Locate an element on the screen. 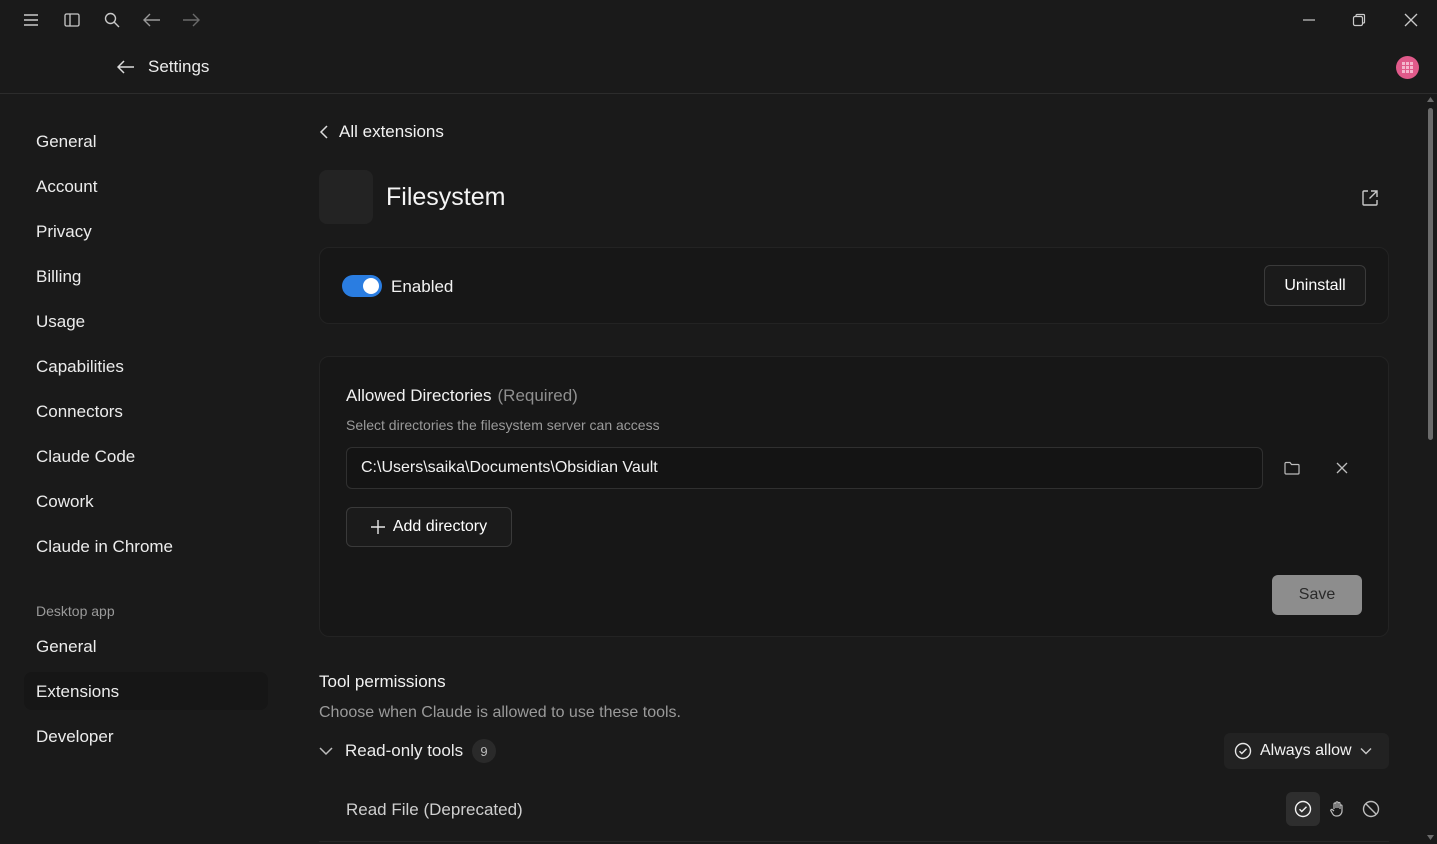  minimize-icon is located at coordinates (1309, 20).